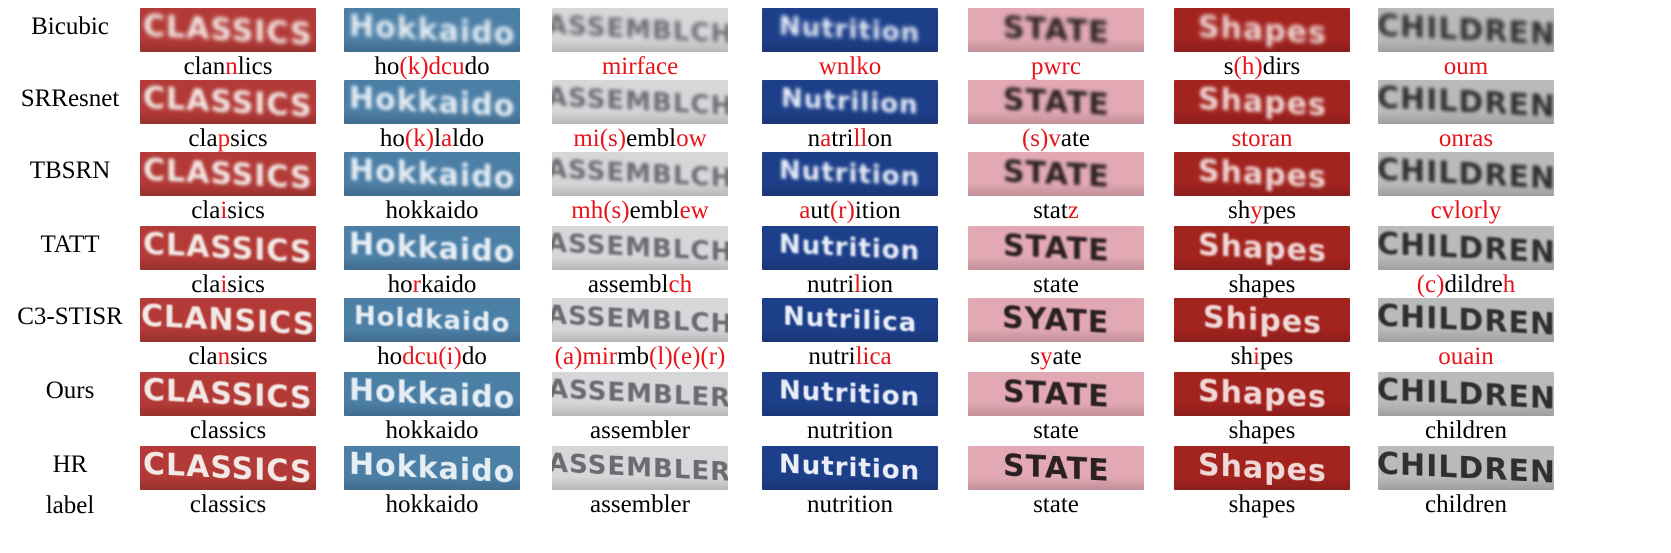 This screenshot has width=1671, height=553. I want to click on recognition-caption: ho(k)laldo, so click(432, 139).